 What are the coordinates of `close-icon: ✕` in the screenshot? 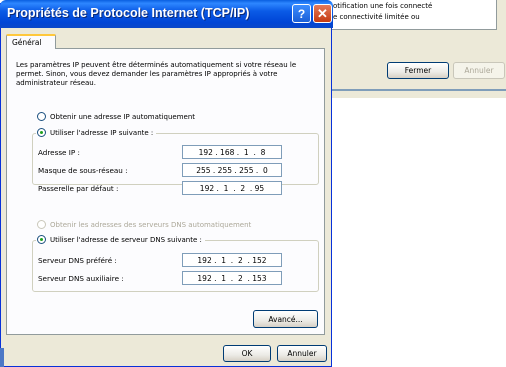 It's located at (322, 13).